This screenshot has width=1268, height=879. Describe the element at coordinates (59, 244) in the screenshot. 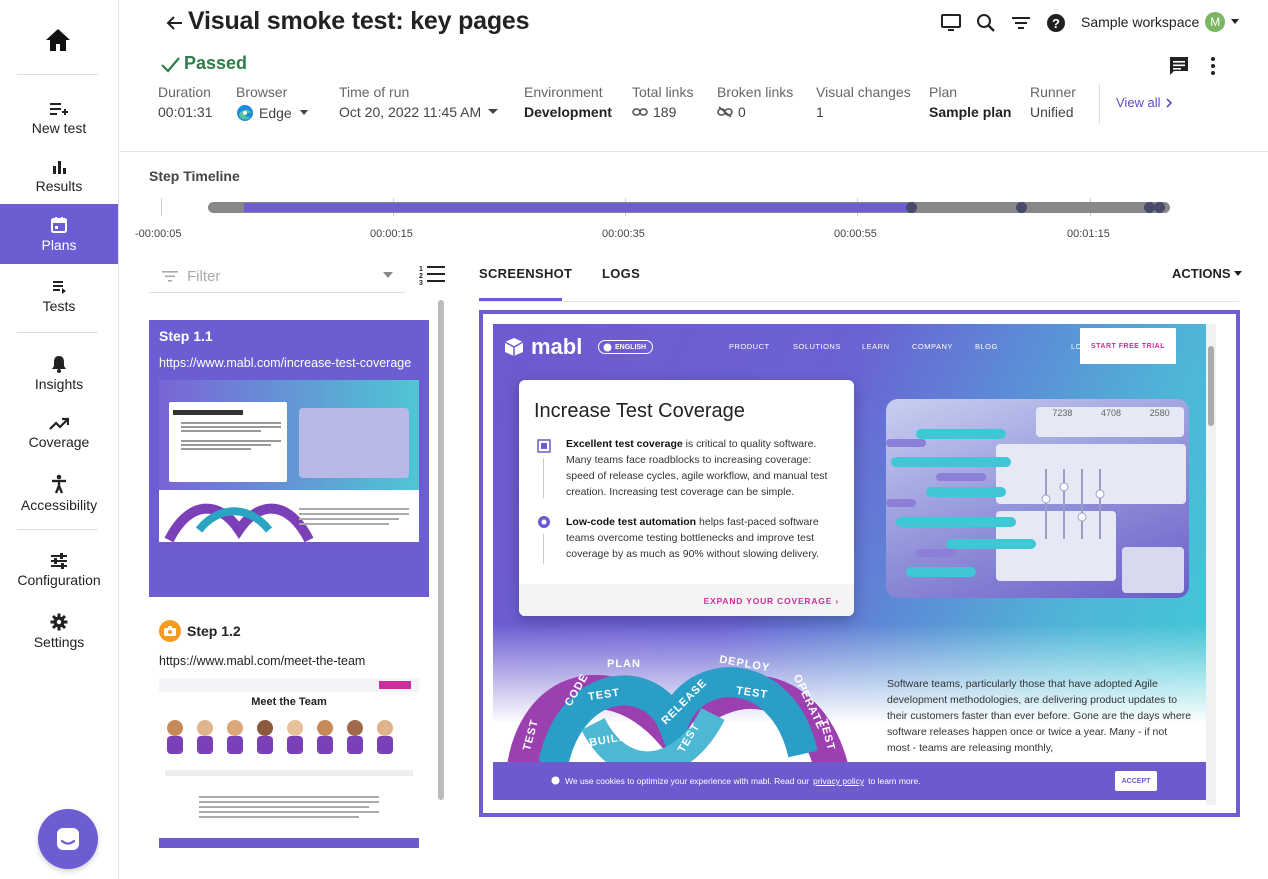

I see `sidebar-item-label: Plans` at that location.